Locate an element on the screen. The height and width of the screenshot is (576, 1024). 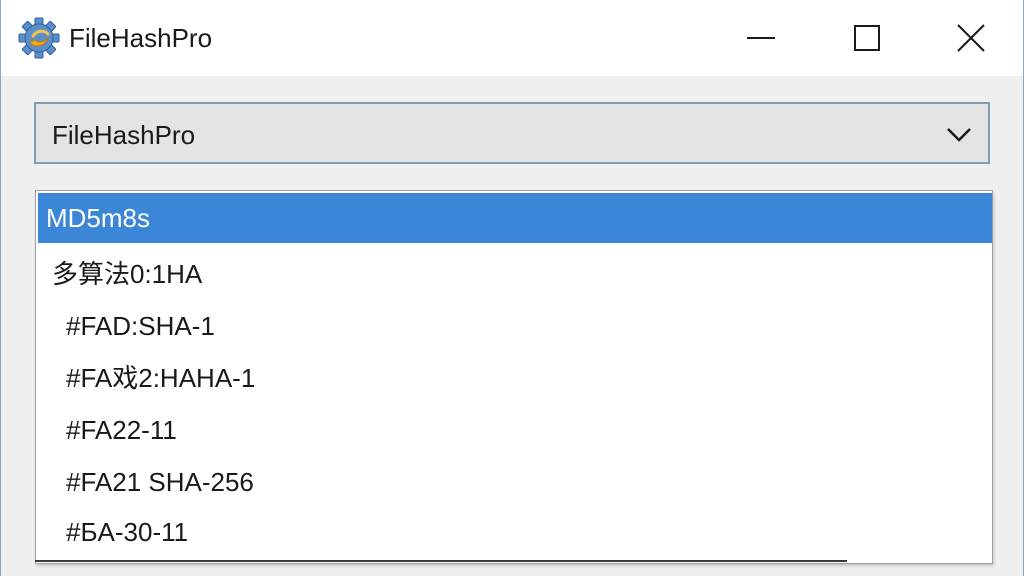
list-item-label: #FA22-11 is located at coordinates (121, 430).